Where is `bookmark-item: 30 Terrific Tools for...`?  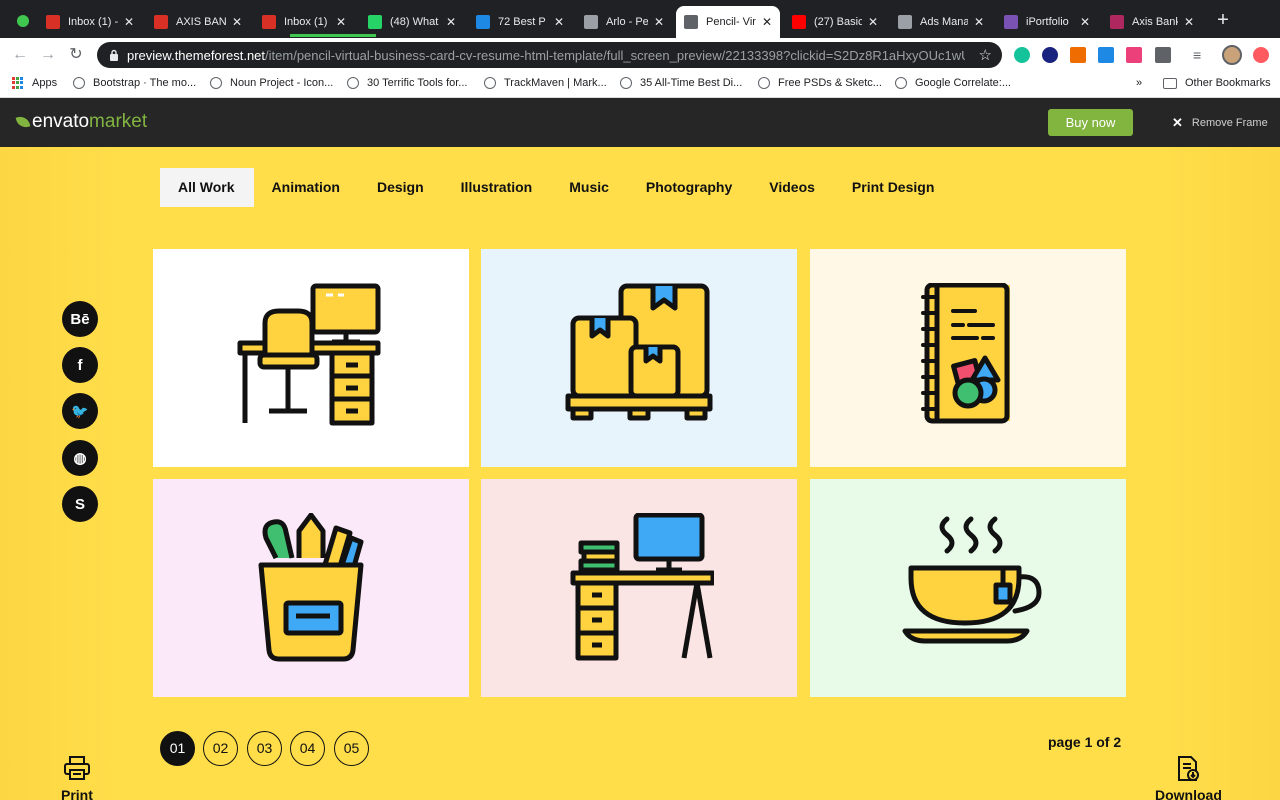
bookmark-item: 30 Terrific Tools for... is located at coordinates (407, 83).